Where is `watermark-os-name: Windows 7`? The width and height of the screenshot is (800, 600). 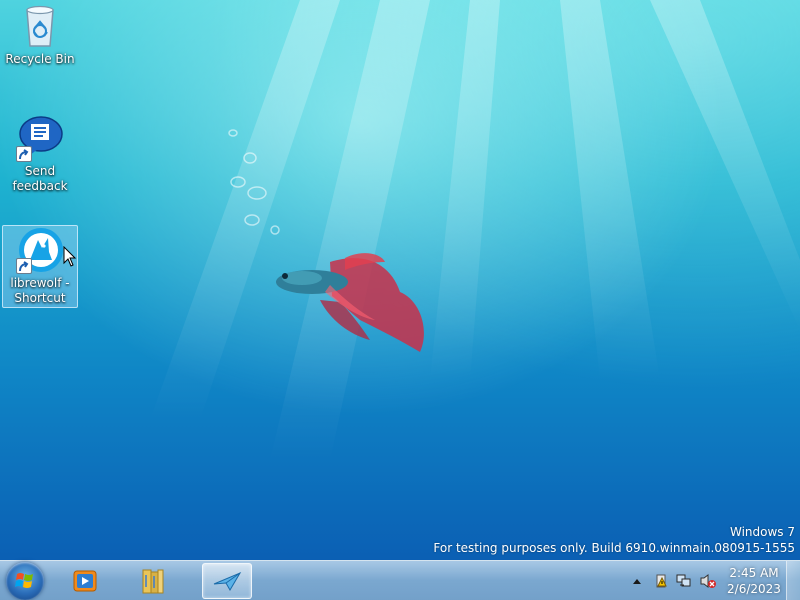 watermark-os-name: Windows 7 is located at coordinates (762, 532).